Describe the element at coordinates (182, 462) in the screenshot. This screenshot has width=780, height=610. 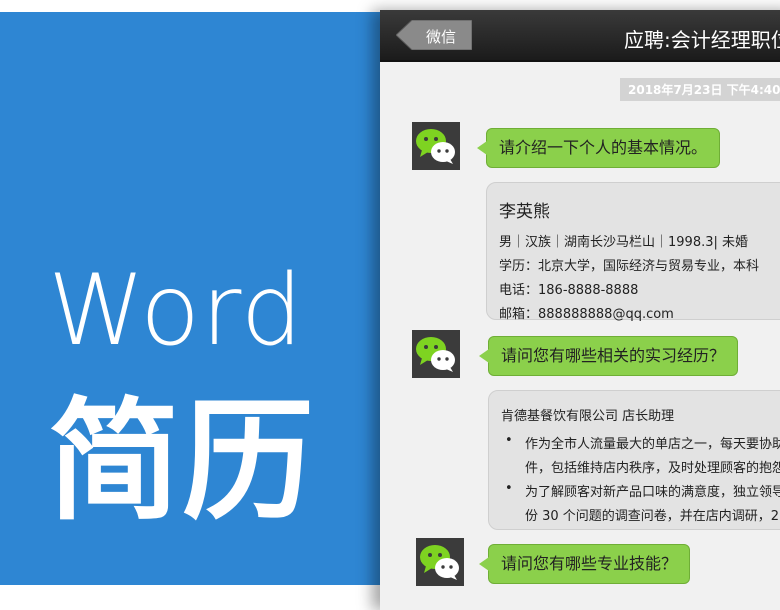
I see `resume-title: 简历` at that location.